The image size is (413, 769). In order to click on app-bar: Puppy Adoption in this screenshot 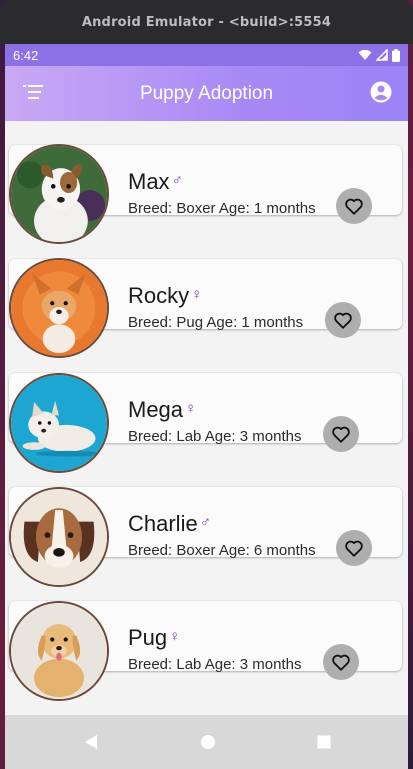, I will do `click(206, 93)`.